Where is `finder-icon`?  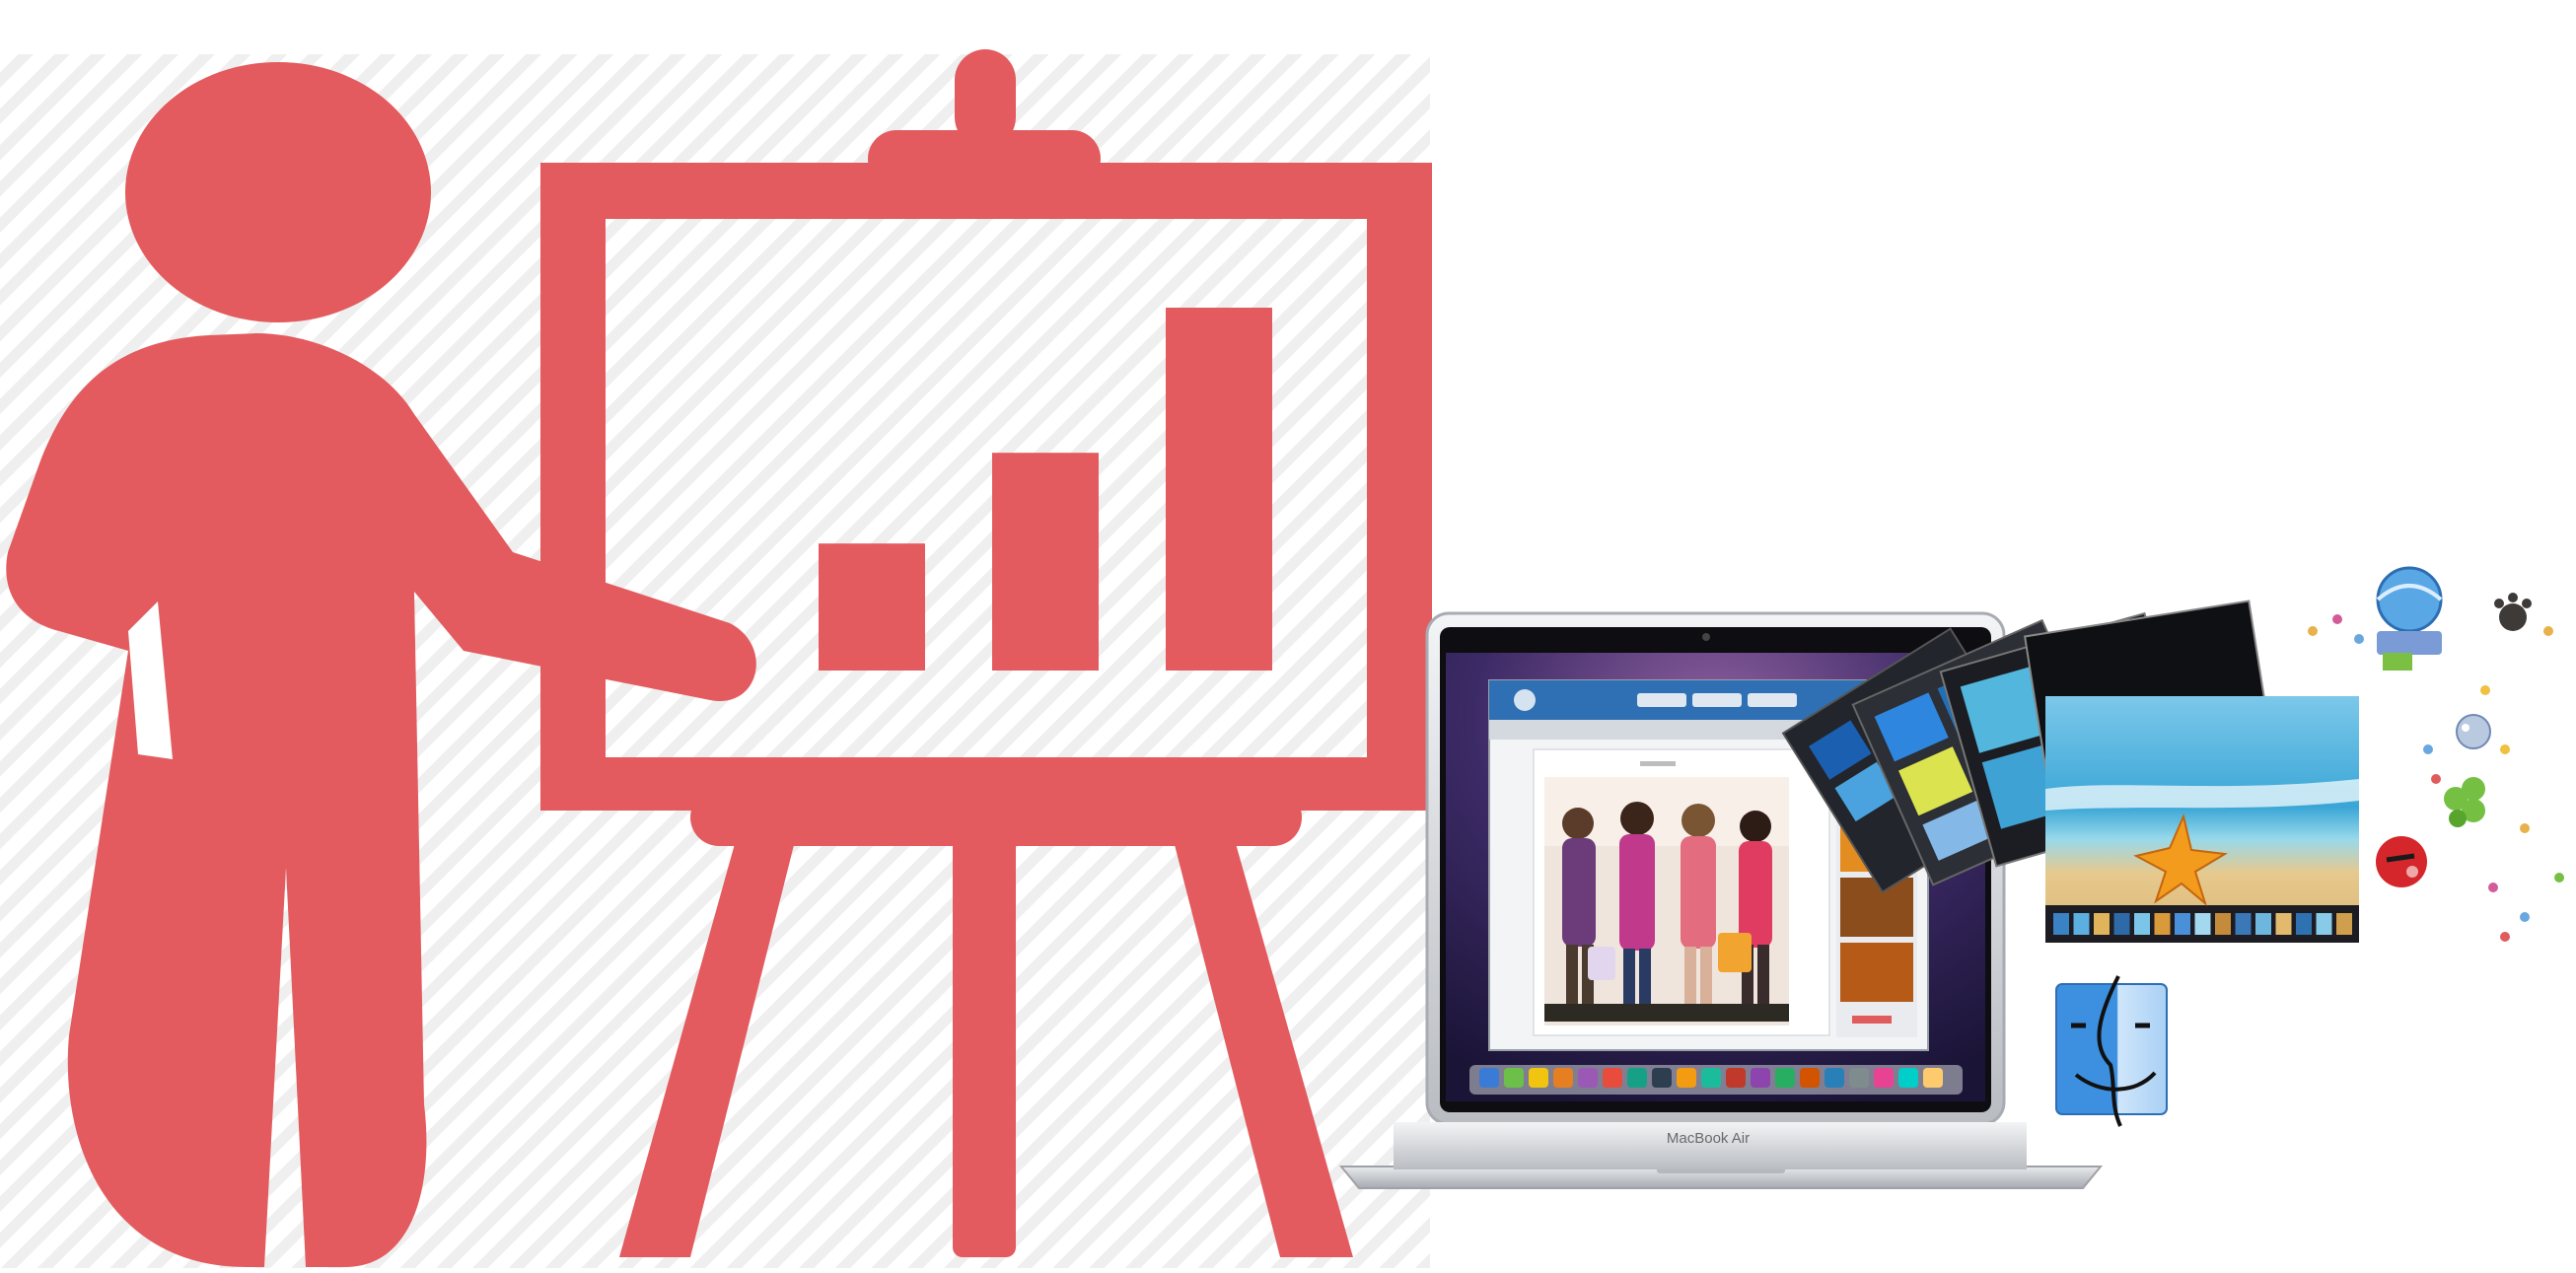 finder-icon is located at coordinates (2111, 1051).